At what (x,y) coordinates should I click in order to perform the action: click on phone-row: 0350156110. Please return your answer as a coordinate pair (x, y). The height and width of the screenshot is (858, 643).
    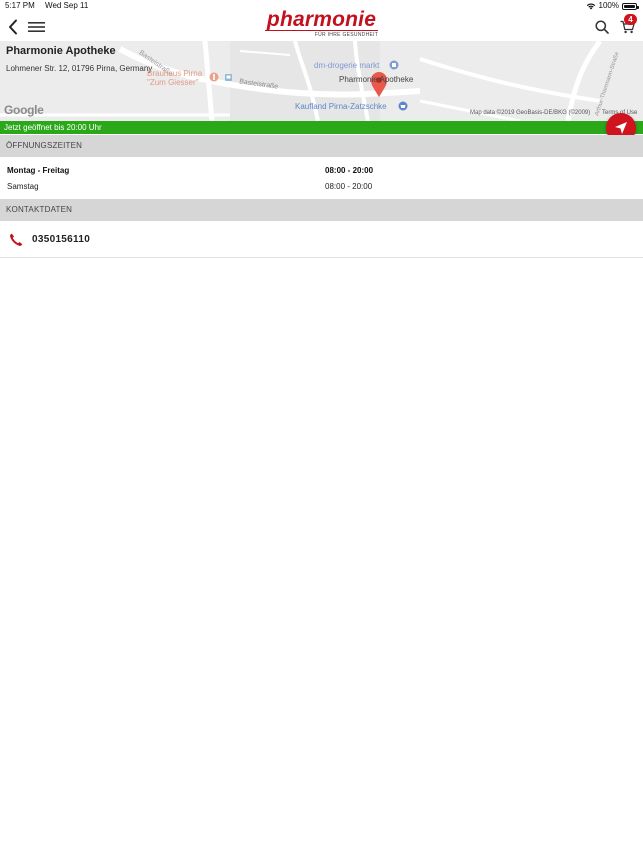
    Looking at the image, I should click on (321, 239).